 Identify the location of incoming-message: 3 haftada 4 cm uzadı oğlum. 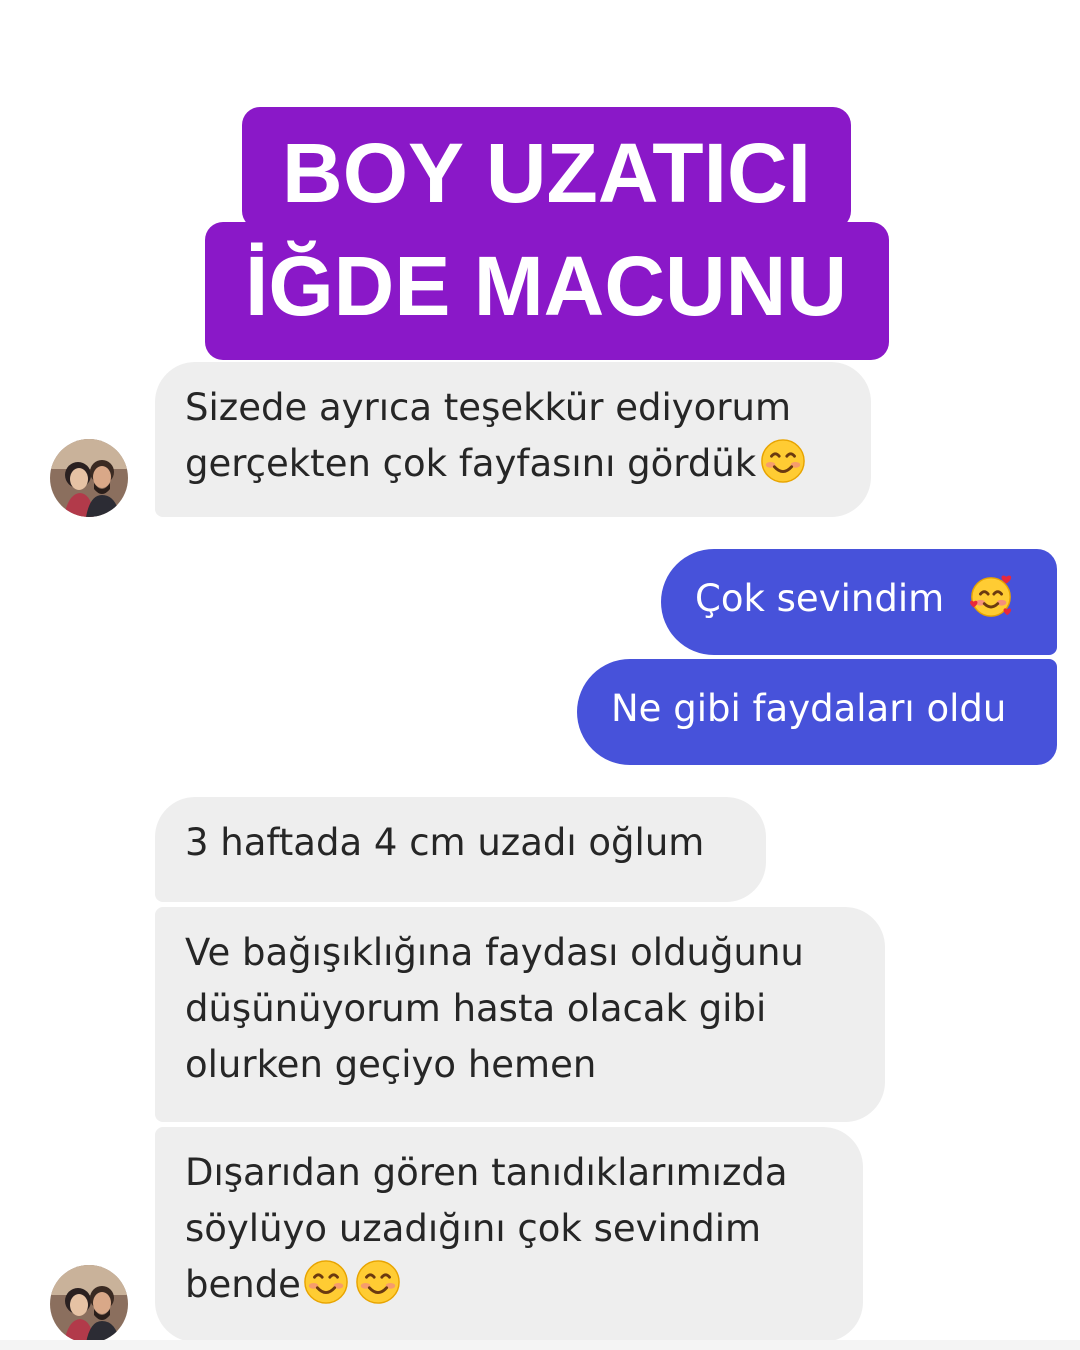
(460, 849).